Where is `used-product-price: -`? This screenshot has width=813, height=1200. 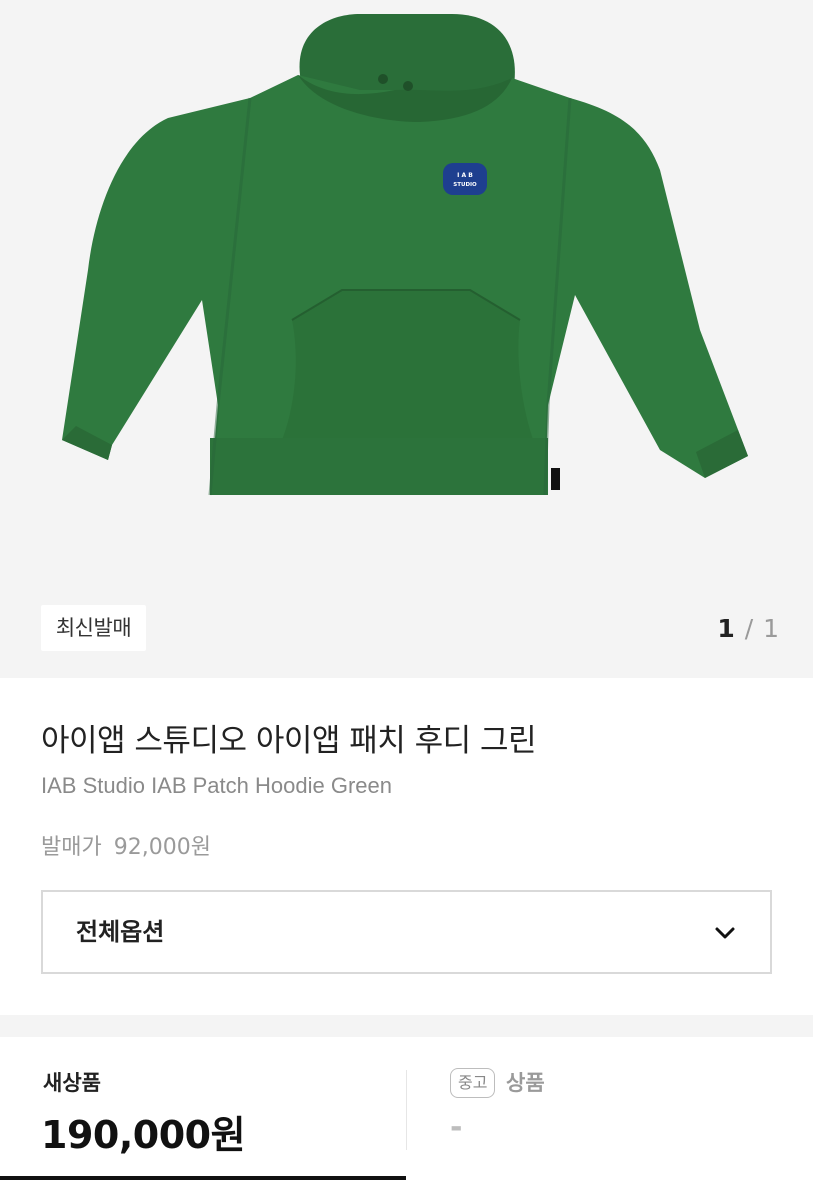 used-product-price: - is located at coordinates (456, 1127).